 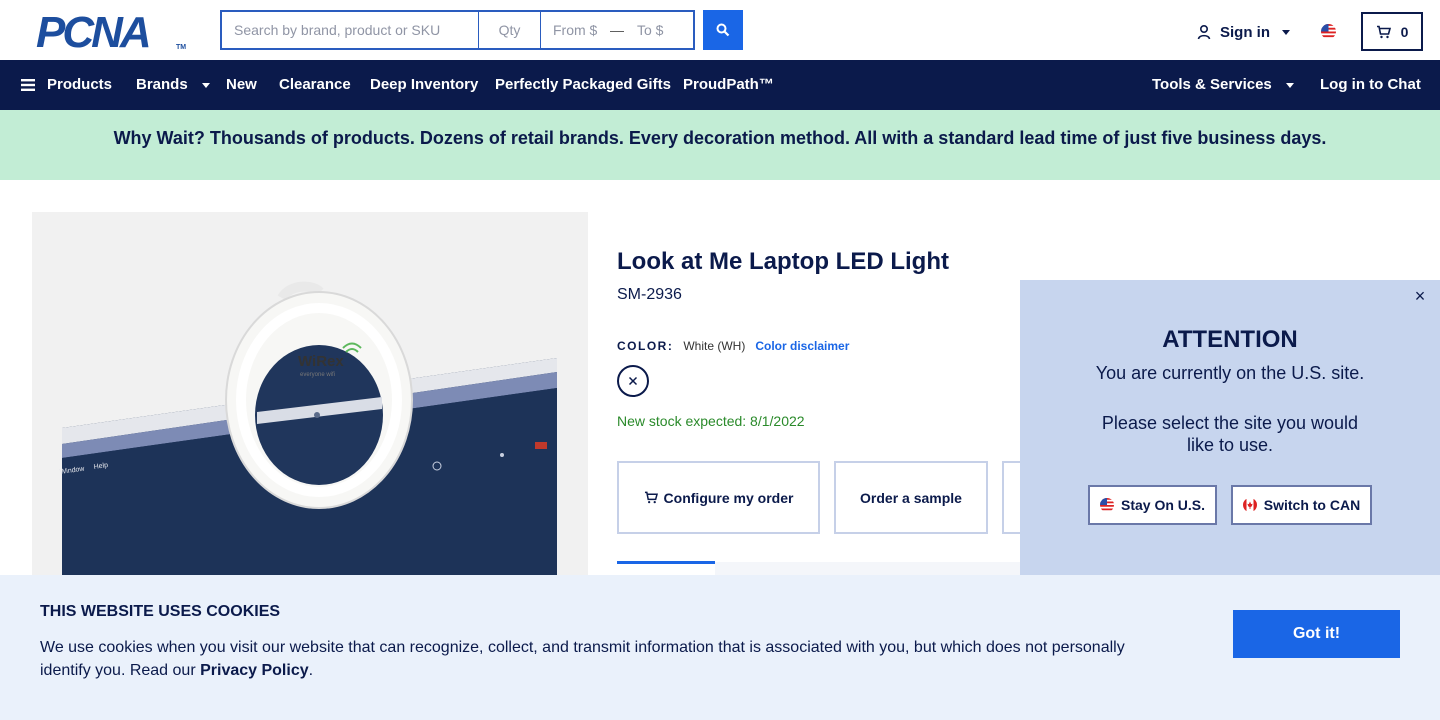 I want to click on nav-proudpath-label: ProudPath™, so click(x=728, y=84).